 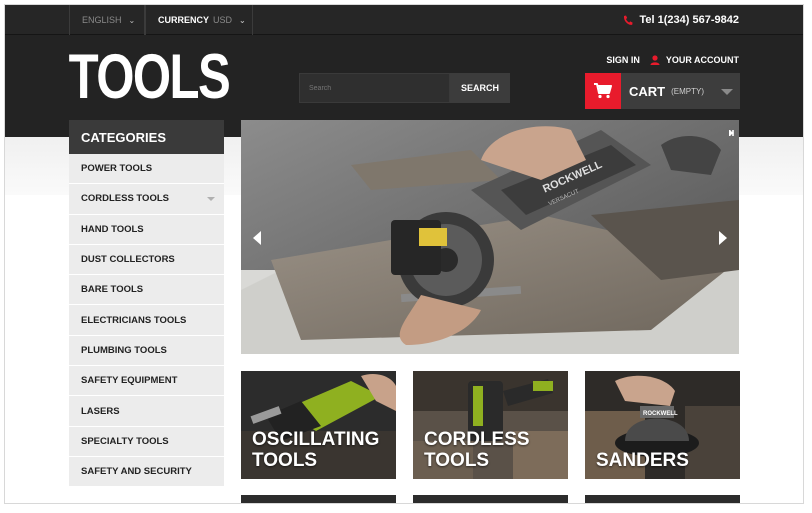 I want to click on promo-title: Oscillating Tools, so click(x=316, y=450).